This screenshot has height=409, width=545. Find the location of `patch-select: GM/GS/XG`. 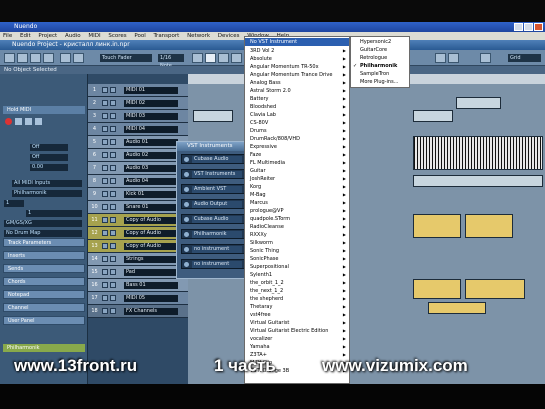

patch-select: GM/GS/XG is located at coordinates (43, 223).